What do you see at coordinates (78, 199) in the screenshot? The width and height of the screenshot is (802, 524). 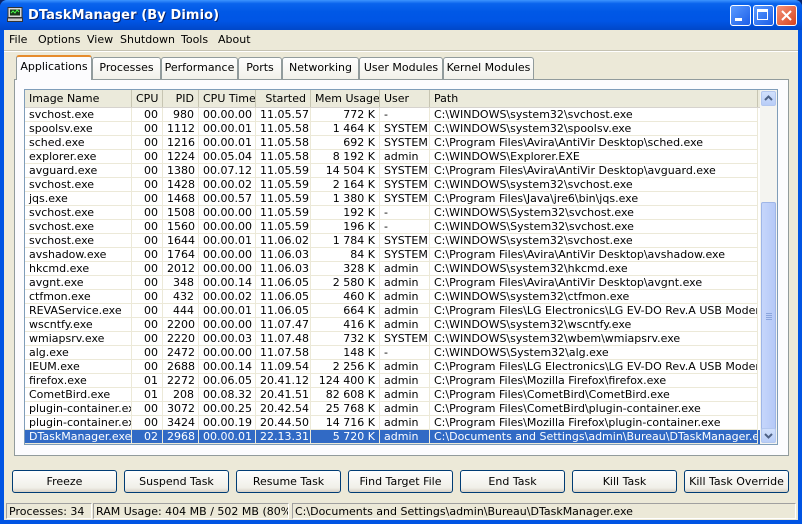 I see `cell-image-name: jqs.exe` at bounding box center [78, 199].